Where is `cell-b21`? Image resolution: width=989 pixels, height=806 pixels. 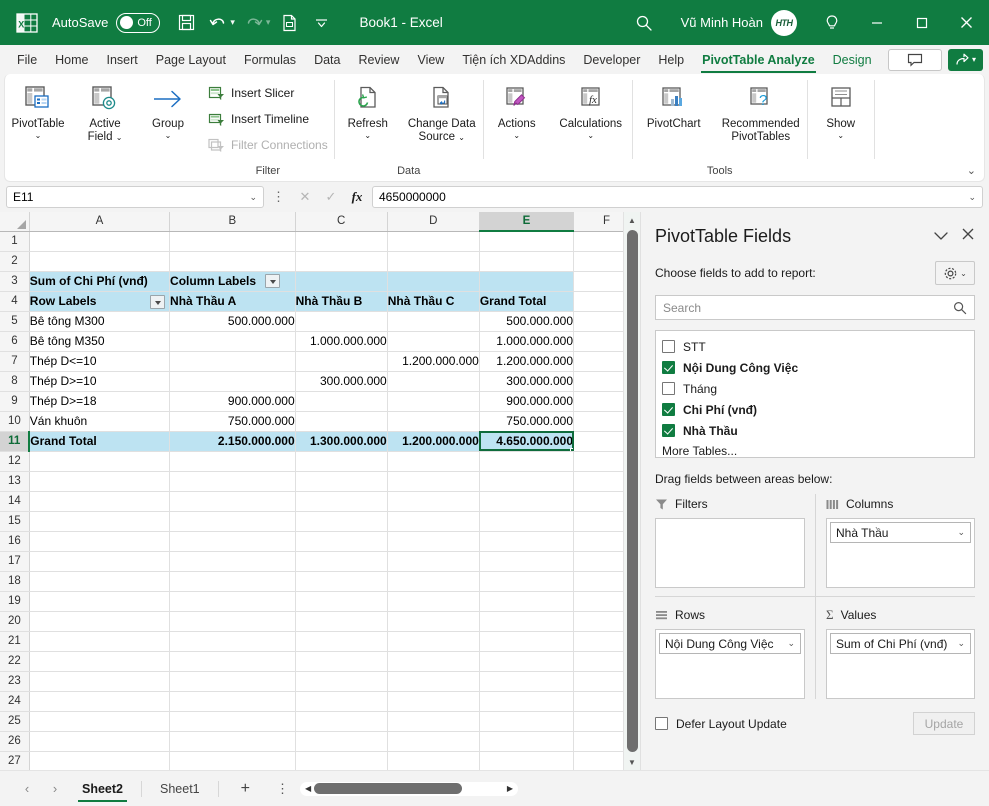 cell-b21 is located at coordinates (232, 641).